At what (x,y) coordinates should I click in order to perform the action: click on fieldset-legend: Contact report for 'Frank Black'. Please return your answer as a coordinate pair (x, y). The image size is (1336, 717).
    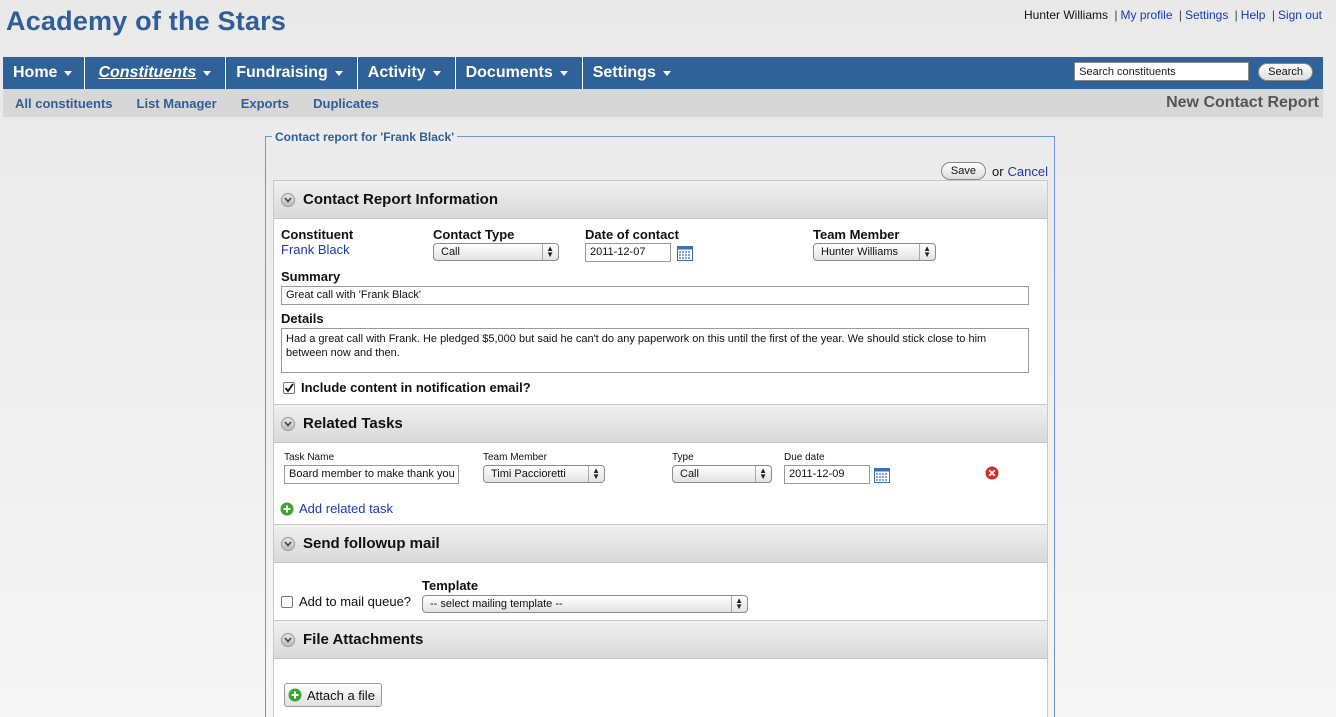
    Looking at the image, I should click on (365, 137).